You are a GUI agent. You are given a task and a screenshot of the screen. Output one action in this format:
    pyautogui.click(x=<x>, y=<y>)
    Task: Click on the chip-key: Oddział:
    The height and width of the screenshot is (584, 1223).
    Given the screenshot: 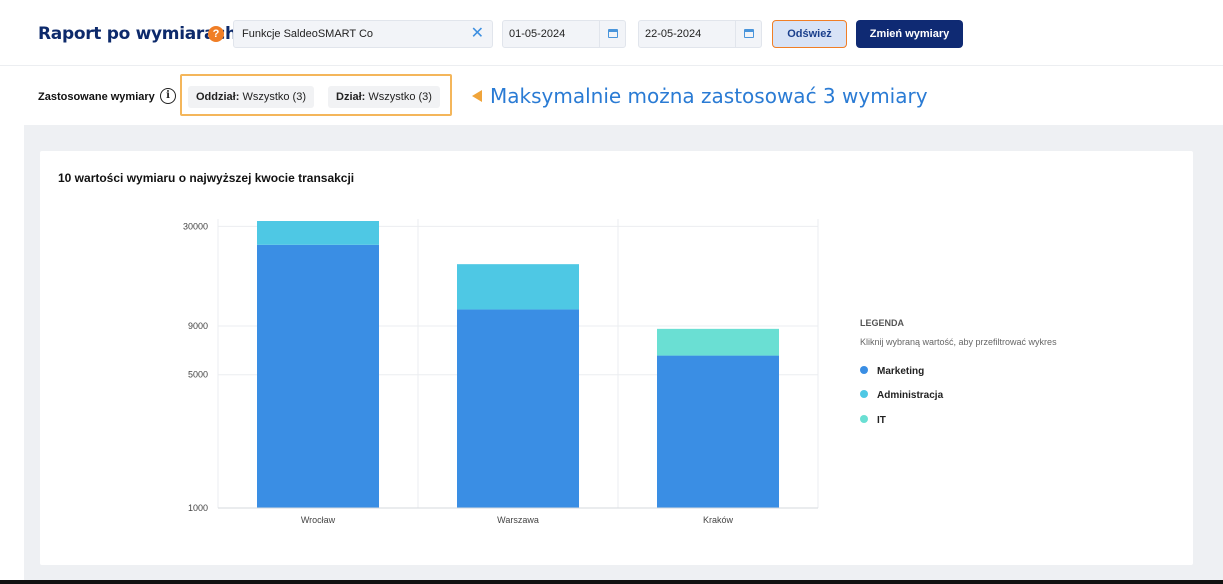 What is the action you would take?
    pyautogui.click(x=218, y=97)
    